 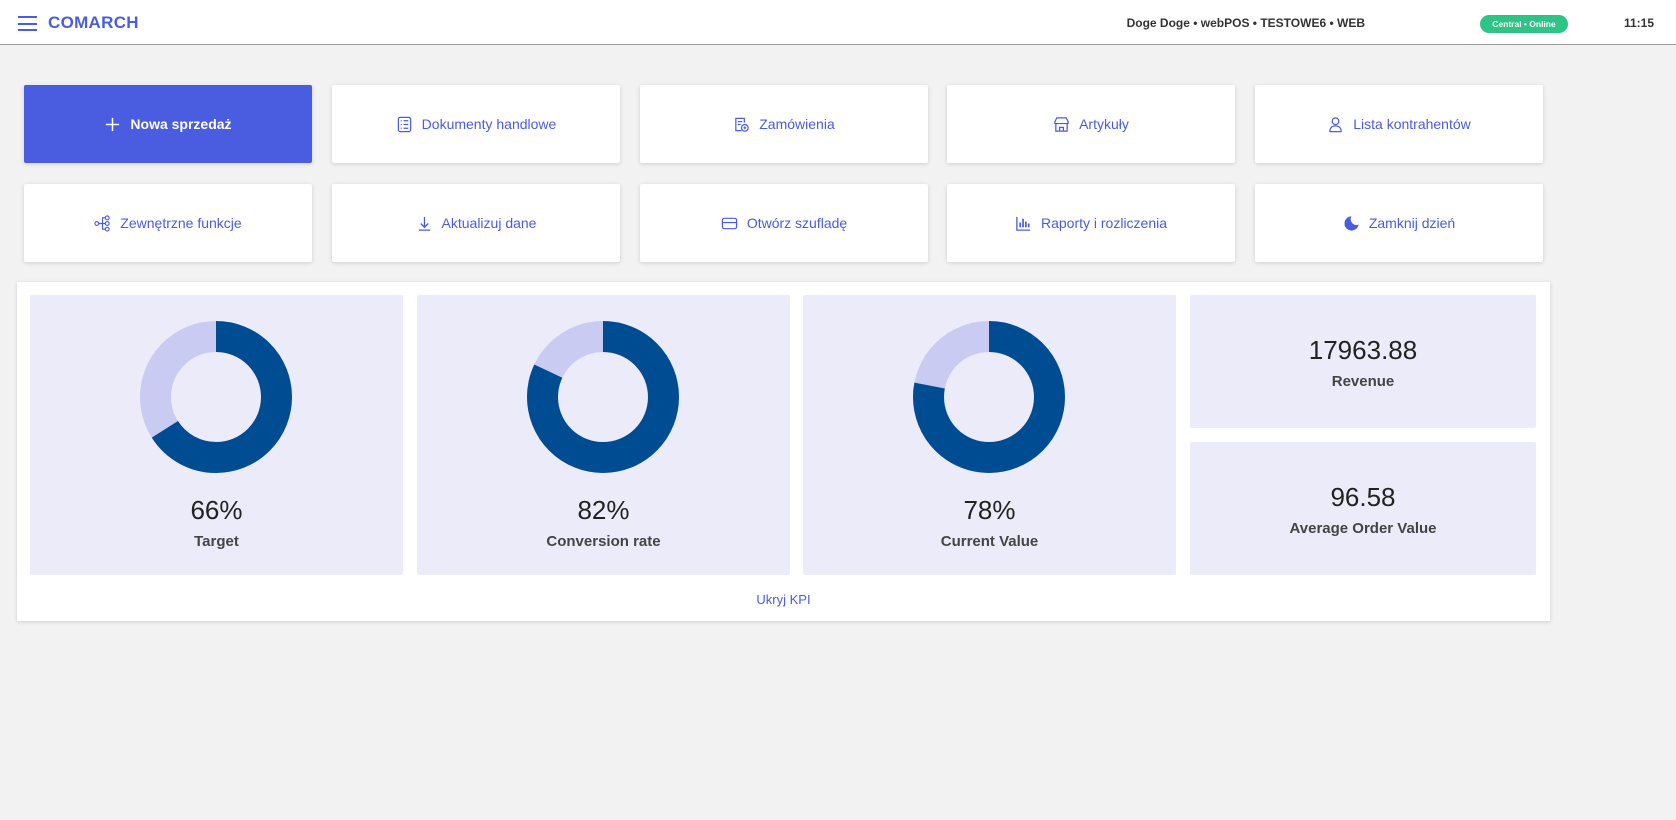 What do you see at coordinates (1412, 124) in the screenshot?
I see `action-label: Lista kontrahentów` at bounding box center [1412, 124].